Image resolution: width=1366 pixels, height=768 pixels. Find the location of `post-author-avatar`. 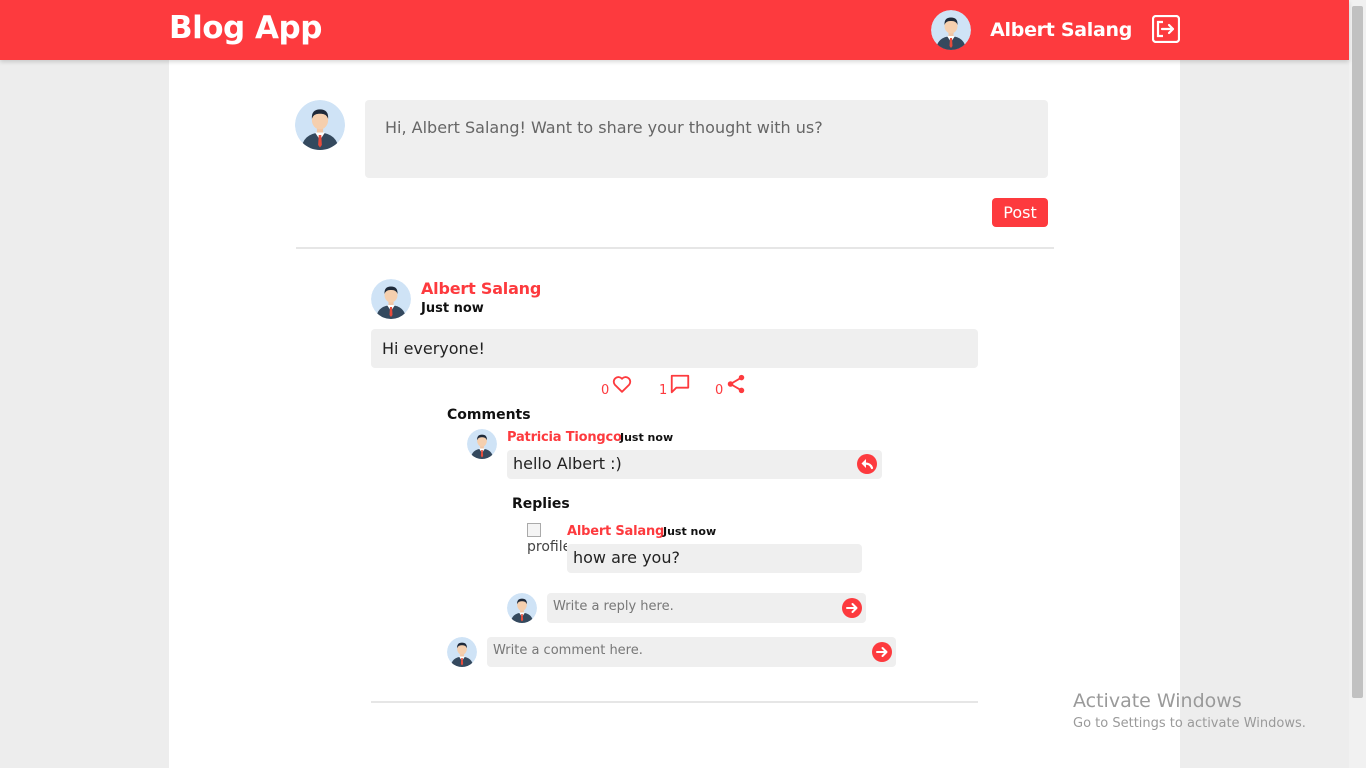

post-author-avatar is located at coordinates (391, 299).